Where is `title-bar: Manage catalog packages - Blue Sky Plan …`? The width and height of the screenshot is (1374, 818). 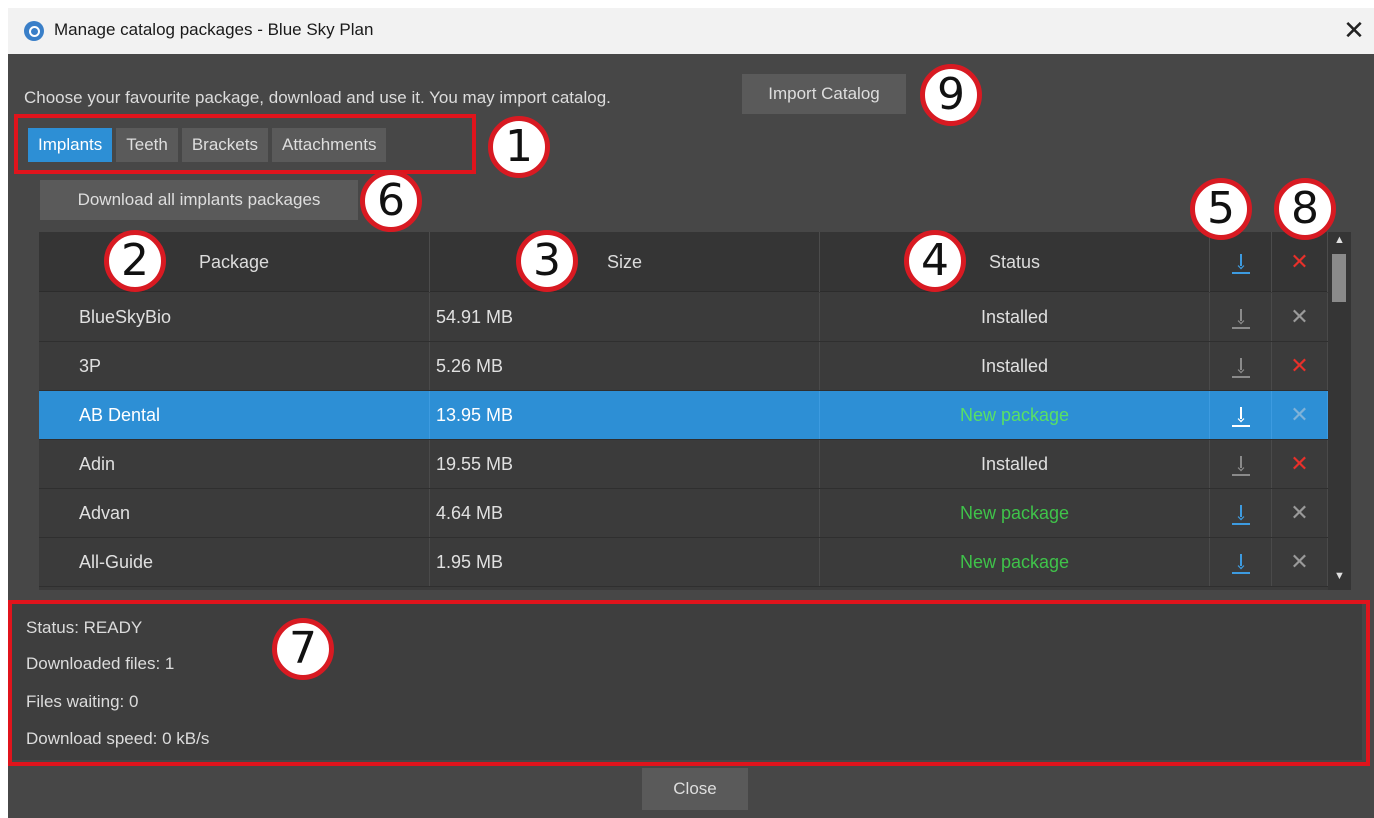
title-bar: Manage catalog packages - Blue Sky Plan … is located at coordinates (691, 31).